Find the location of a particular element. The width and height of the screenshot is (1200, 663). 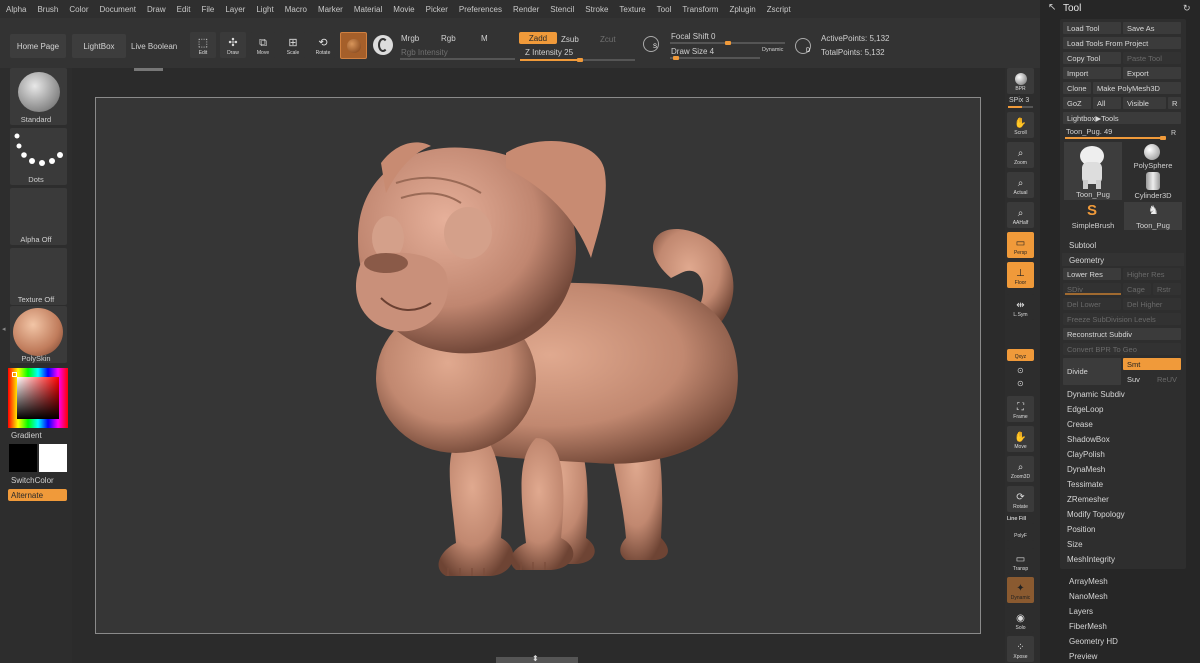

edit-button: ⬚ Edit is located at coordinates (203, 45).